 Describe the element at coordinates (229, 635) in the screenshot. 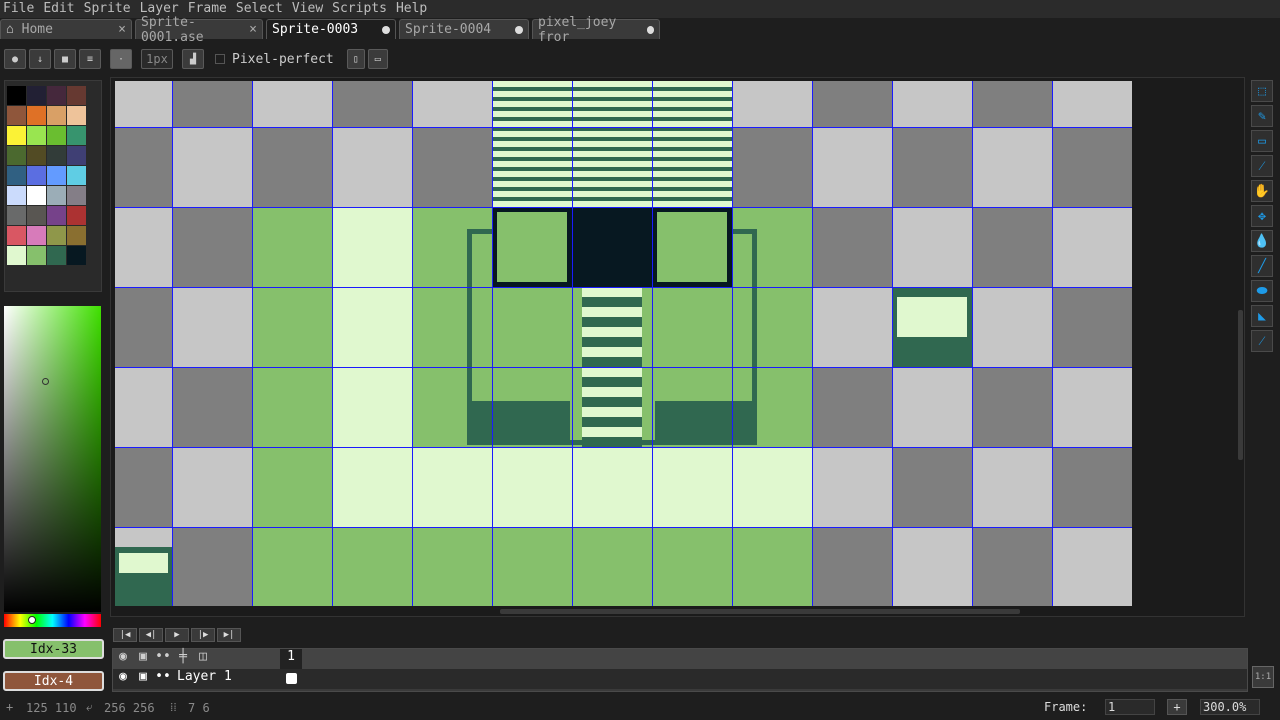

I see `last-frame-button: ▶|` at that location.